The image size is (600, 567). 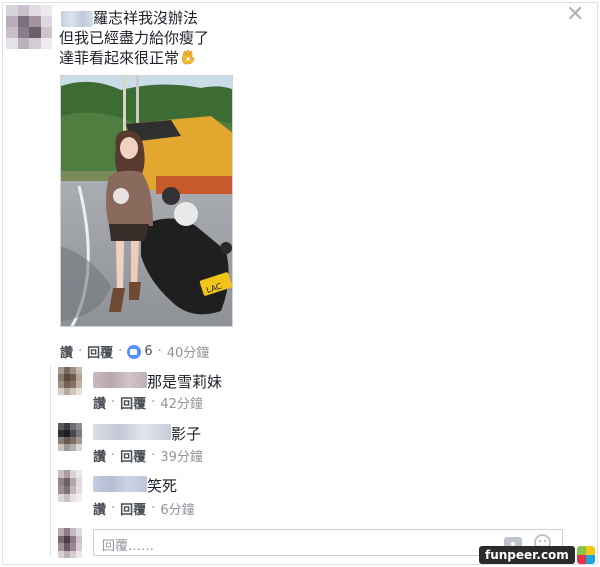 I want to click on post-text-line: 達菲看起來很正常, so click(x=134, y=58).